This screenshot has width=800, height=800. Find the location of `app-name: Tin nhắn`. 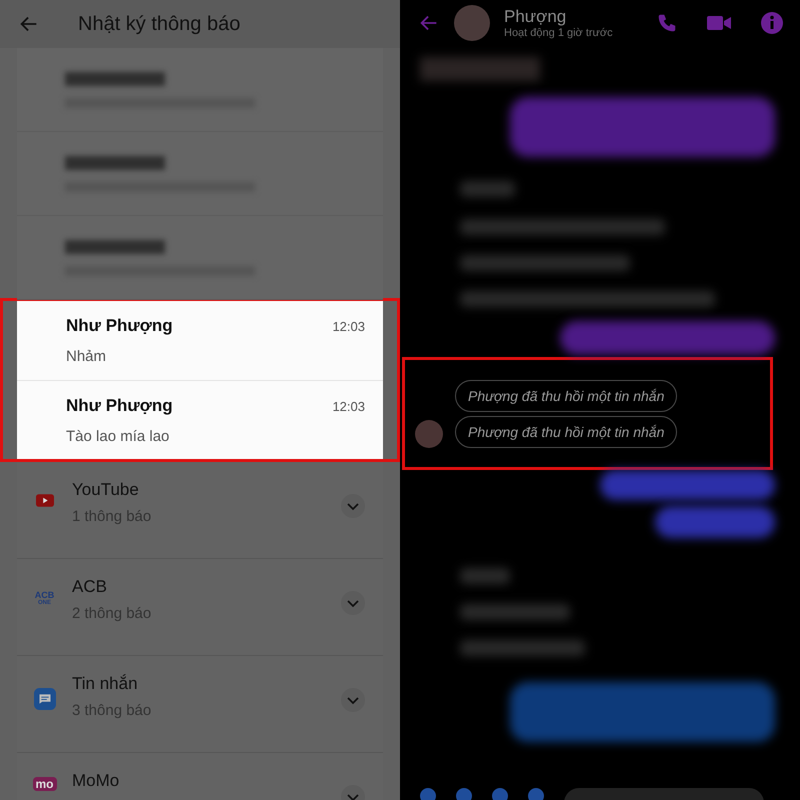

app-name: Tin nhắn is located at coordinates (105, 684).